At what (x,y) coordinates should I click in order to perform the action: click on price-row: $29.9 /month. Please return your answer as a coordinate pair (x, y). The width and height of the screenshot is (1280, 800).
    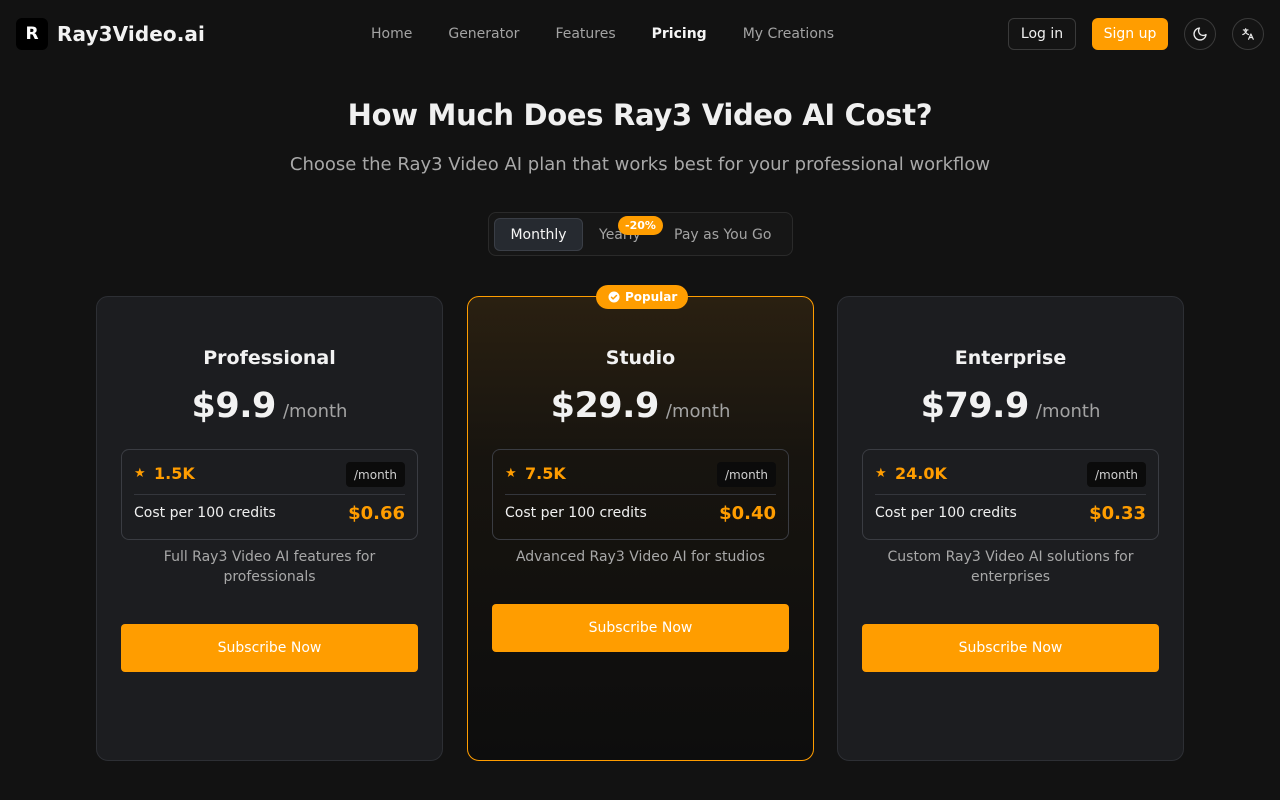
    Looking at the image, I should click on (640, 406).